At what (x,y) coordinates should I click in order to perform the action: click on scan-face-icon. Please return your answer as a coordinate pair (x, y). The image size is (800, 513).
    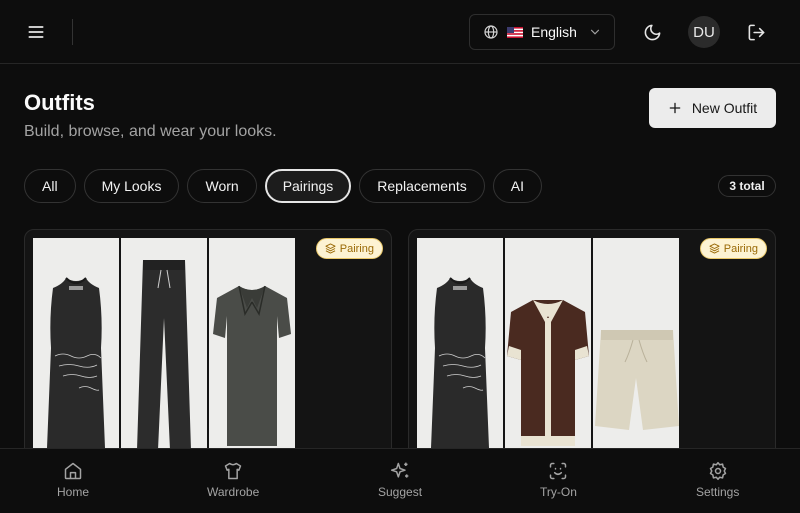
    Looking at the image, I should click on (558, 471).